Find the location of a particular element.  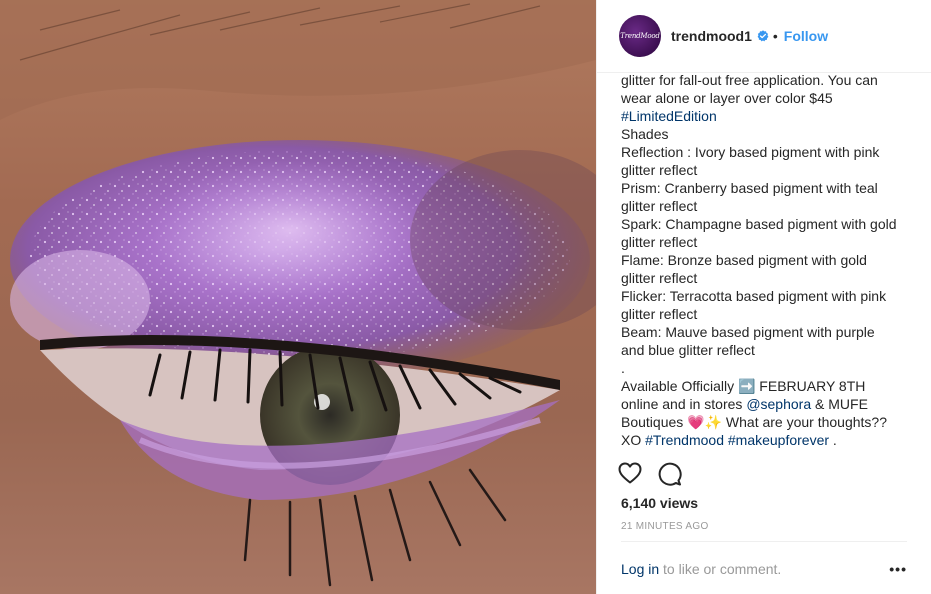

caption-line: Prism: Cranberry based pigment with teal is located at coordinates (768, 188).